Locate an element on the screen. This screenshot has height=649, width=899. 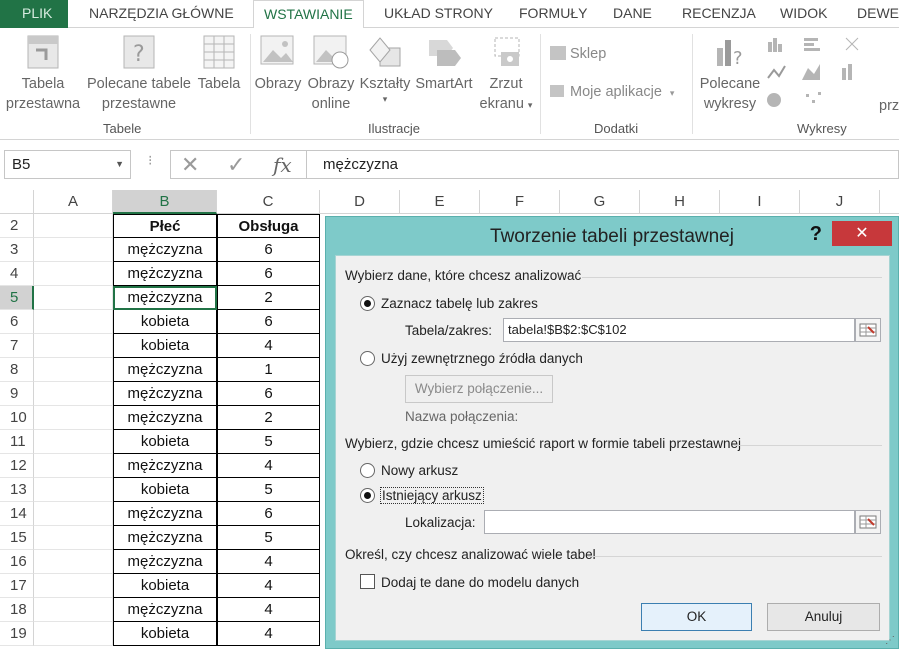
tab-home: NARZĘDZIA GŁÓWNE is located at coordinates (161, 14).